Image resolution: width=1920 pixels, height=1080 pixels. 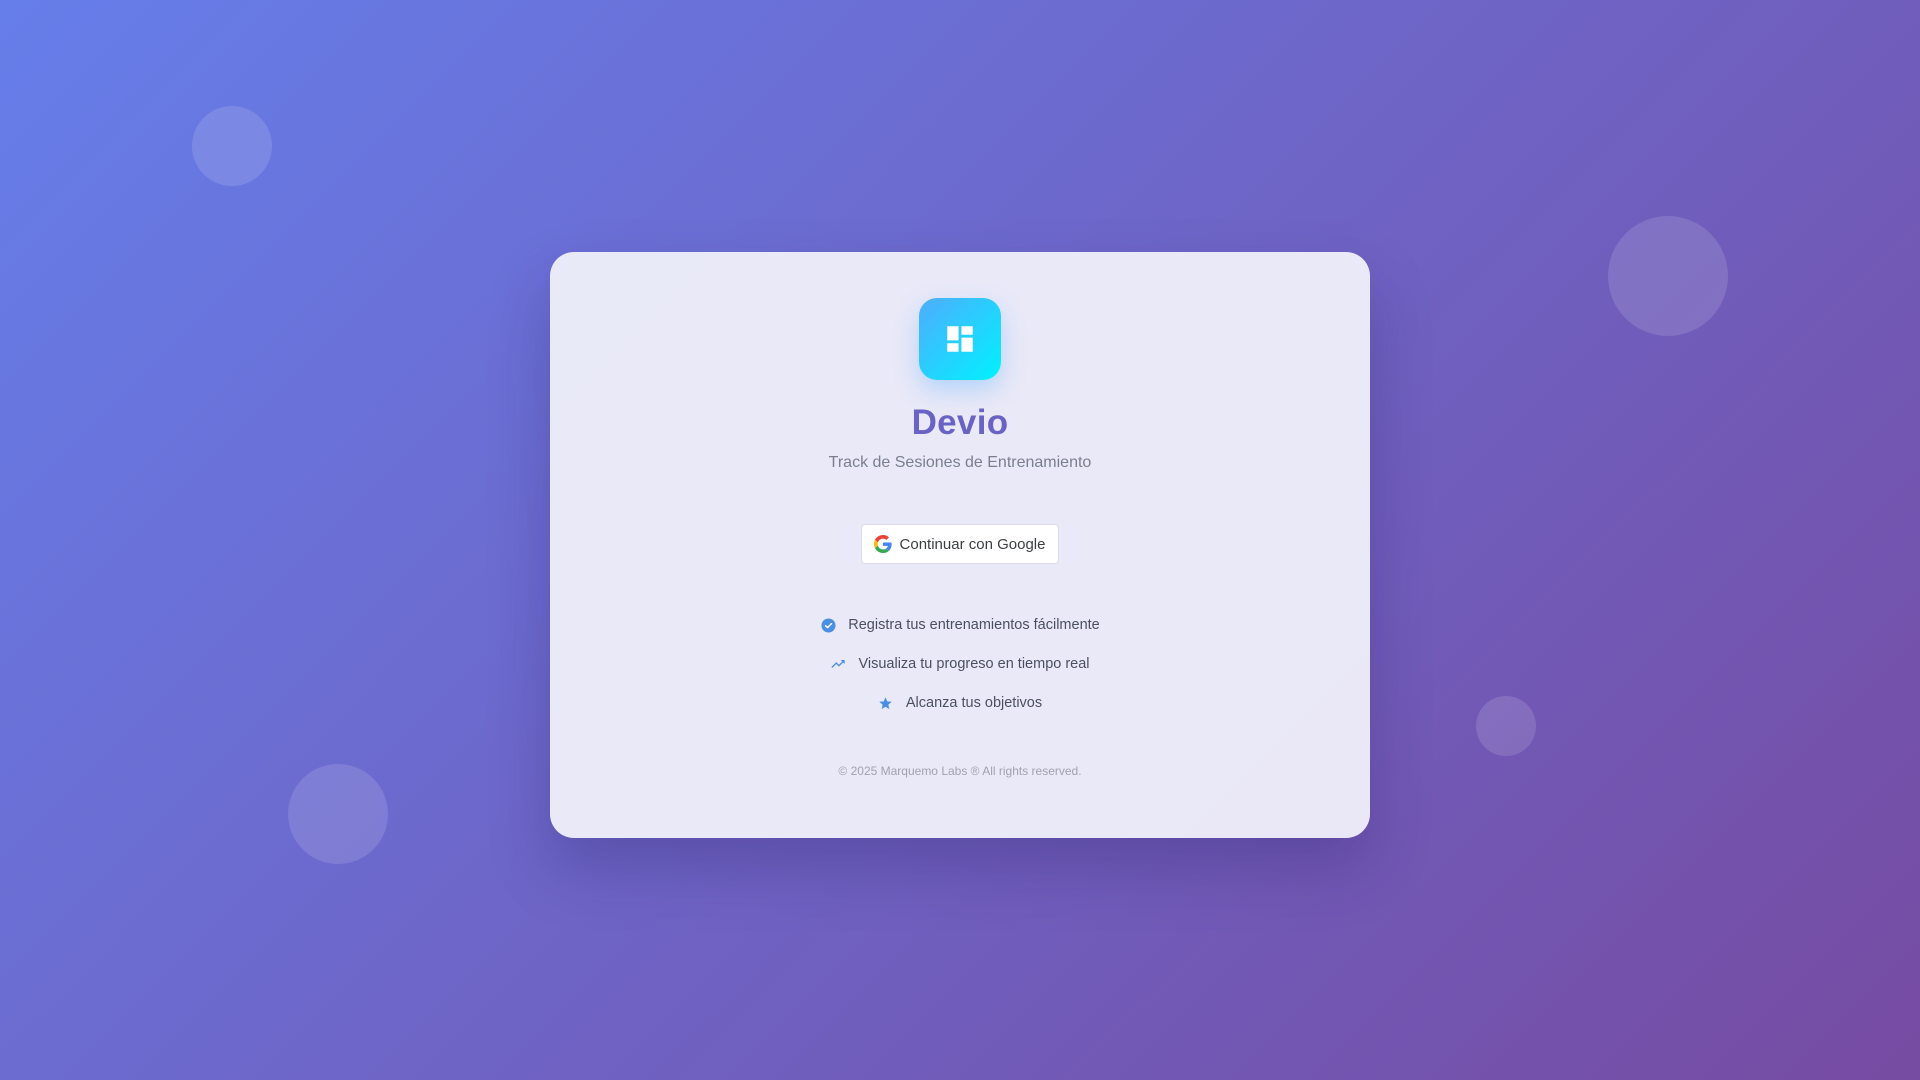 What do you see at coordinates (972, 544) in the screenshot?
I see `google-button-label: Continuar con Google` at bounding box center [972, 544].